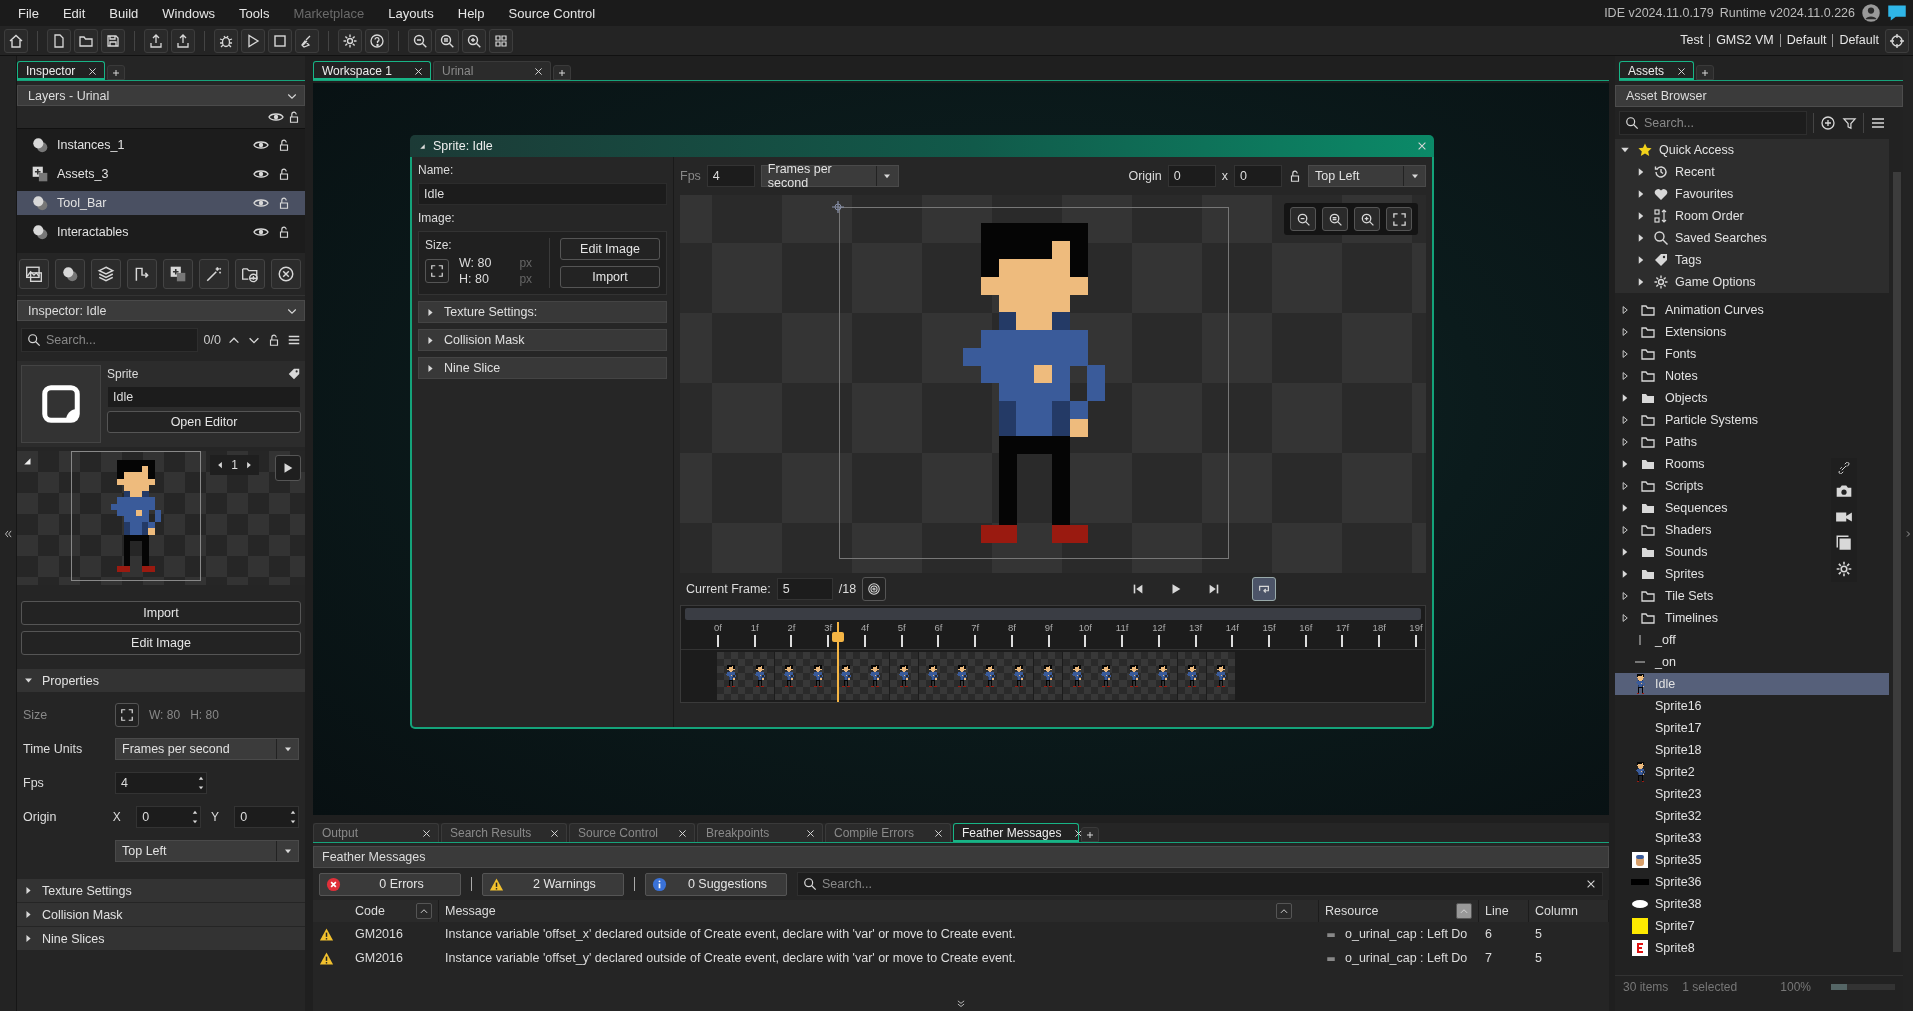 This screenshot has width=1913, height=1011. What do you see at coordinates (1806, 40) in the screenshot?
I see `target-setting: Default` at bounding box center [1806, 40].